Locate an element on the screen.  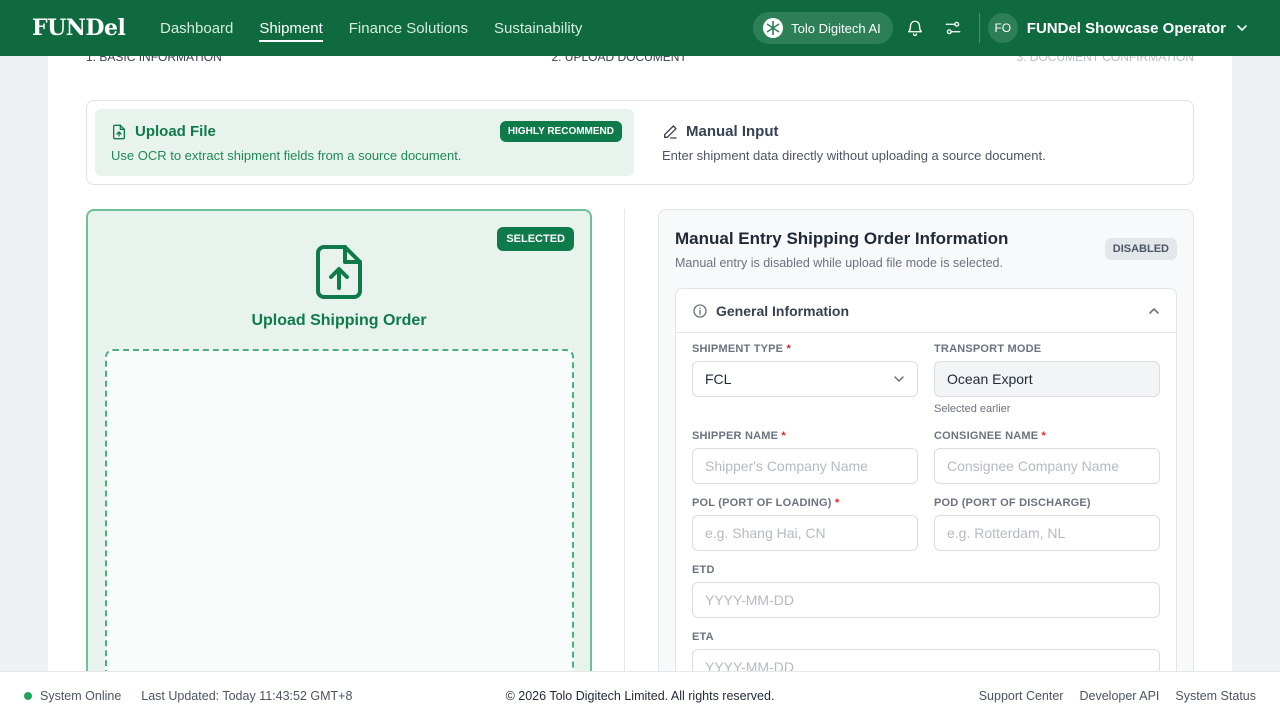
file-upload-large-icon is located at coordinates (339, 274).